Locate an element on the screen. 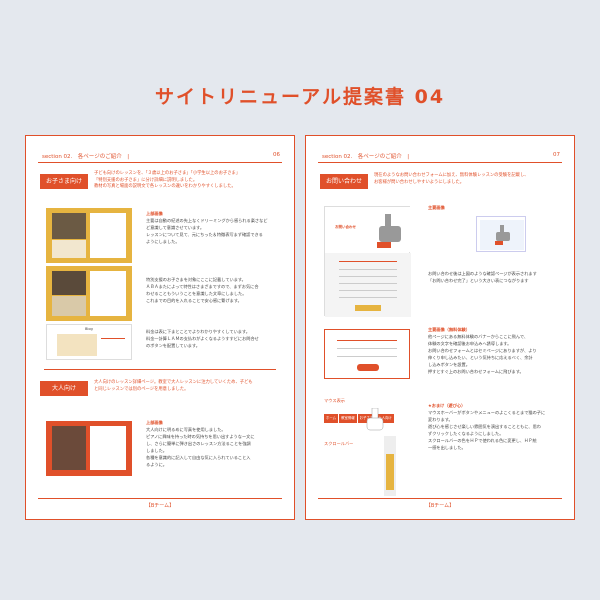 This screenshot has width=600, height=600. block-heading: 主要画像（無料体験） is located at coordinates (449, 329).